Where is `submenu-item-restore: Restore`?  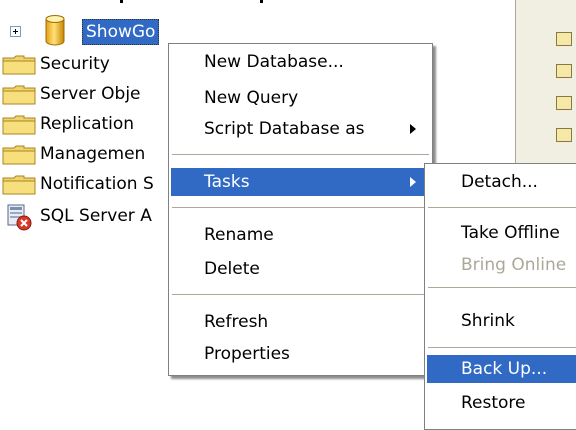
submenu-item-restore: Restore is located at coordinates (501, 403).